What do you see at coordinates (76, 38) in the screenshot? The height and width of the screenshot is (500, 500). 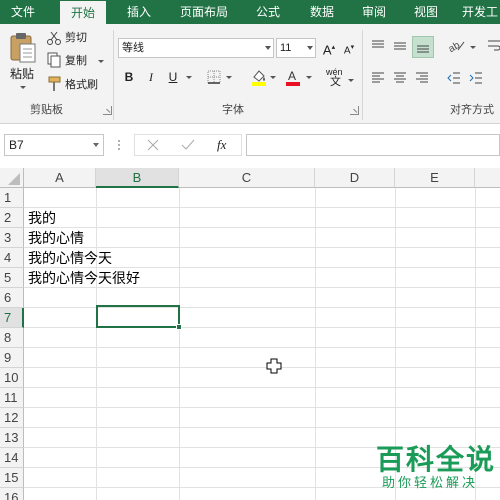 I see `cut-button: 剪切` at bounding box center [76, 38].